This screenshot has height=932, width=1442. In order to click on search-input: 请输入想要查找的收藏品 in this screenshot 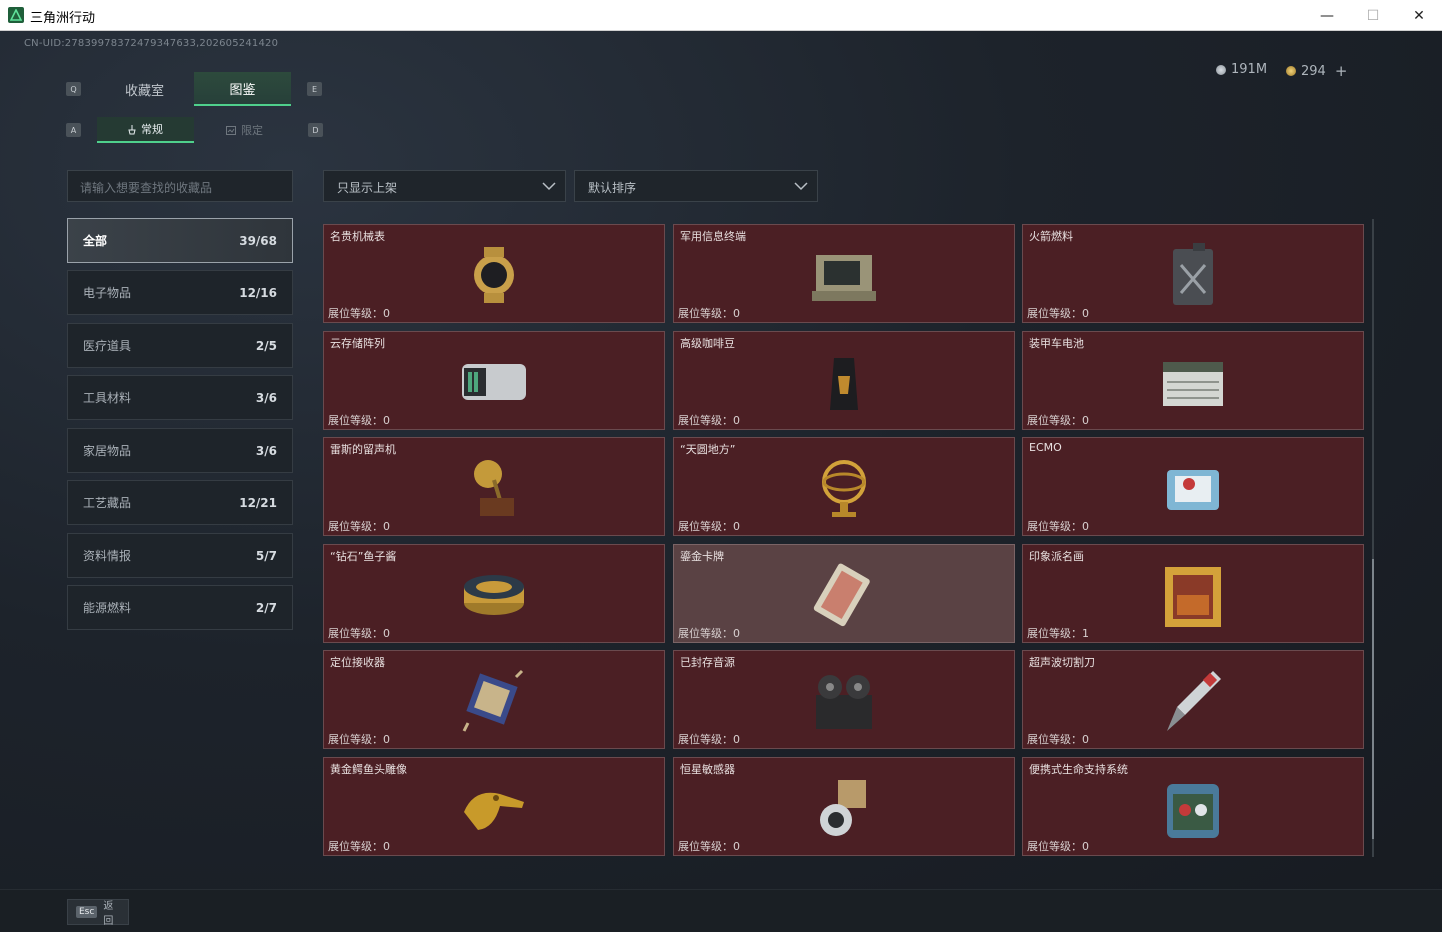, I will do `click(180, 186)`.